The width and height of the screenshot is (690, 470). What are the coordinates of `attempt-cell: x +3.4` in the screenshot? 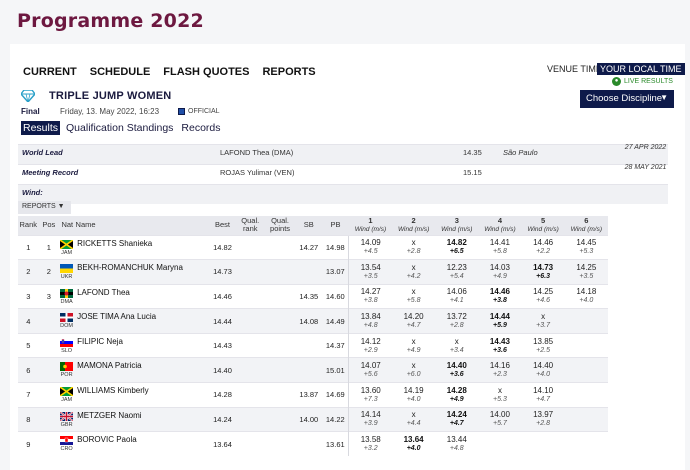 It's located at (457, 345).